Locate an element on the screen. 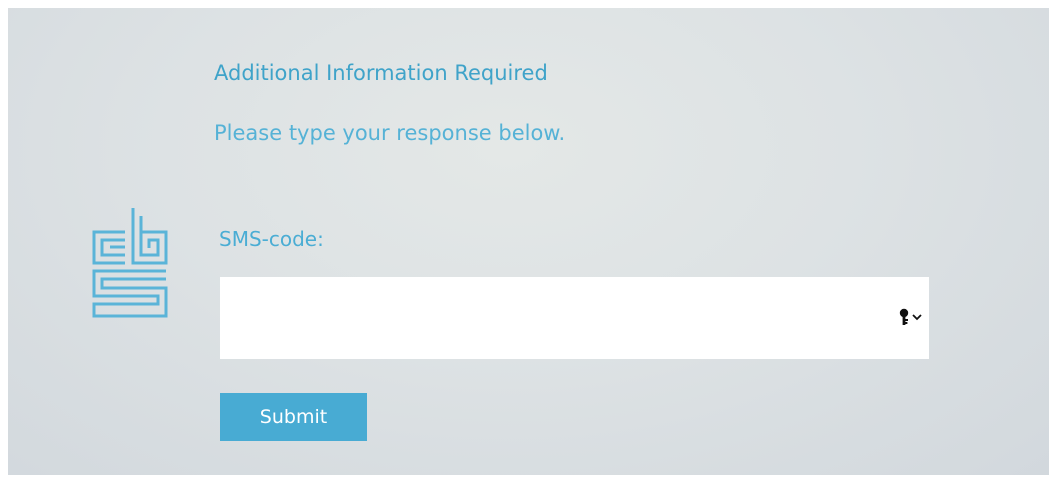 Image resolution: width=1049 pixels, height=484 pixels. submit-button: Submit is located at coordinates (293, 417).